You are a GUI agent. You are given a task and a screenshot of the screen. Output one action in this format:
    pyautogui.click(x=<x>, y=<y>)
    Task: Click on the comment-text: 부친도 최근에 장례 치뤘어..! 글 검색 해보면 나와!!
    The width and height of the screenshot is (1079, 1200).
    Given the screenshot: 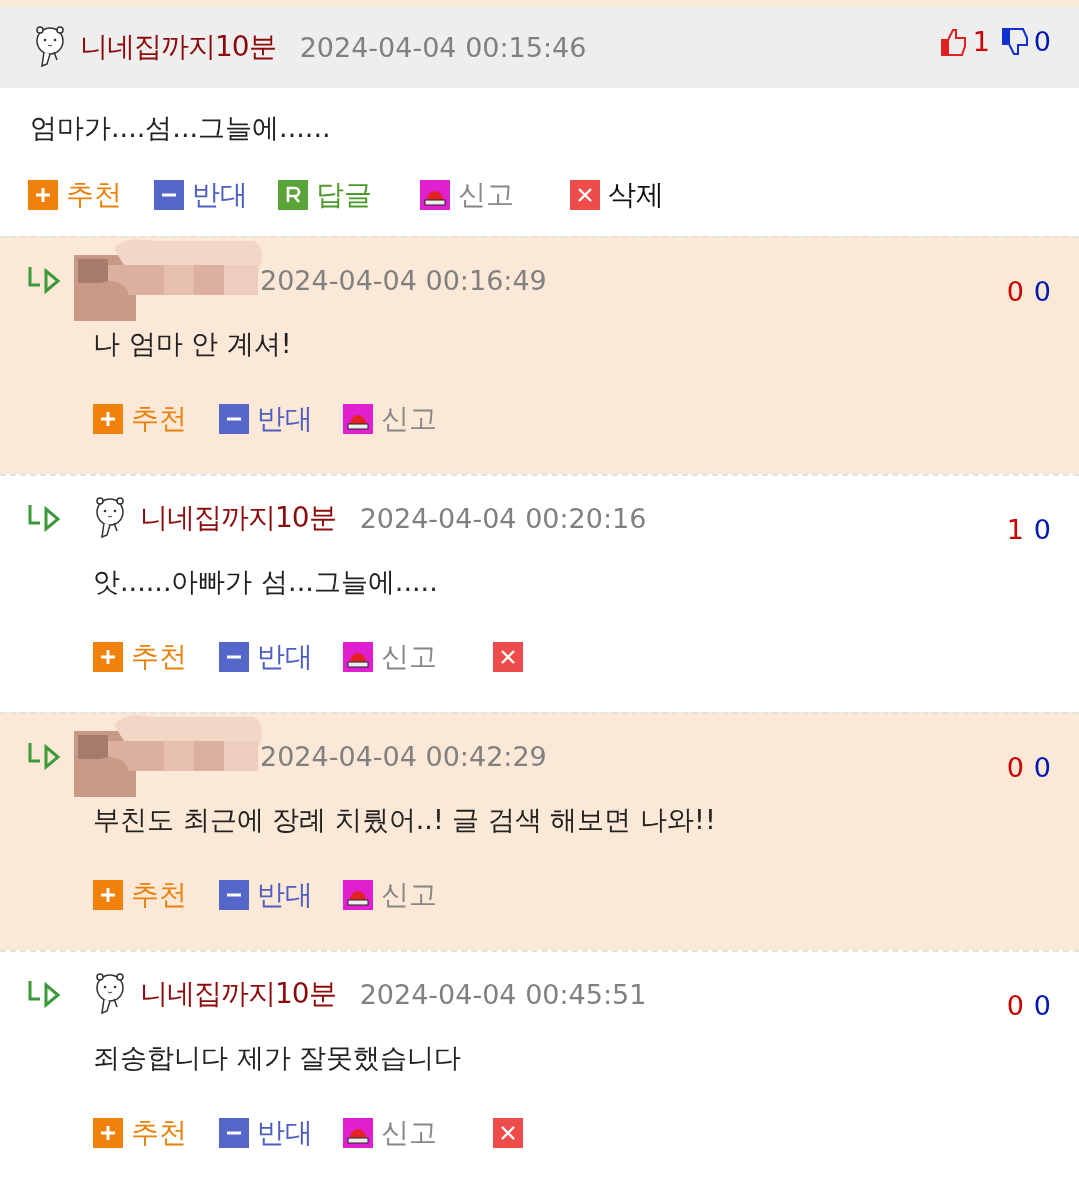 What is the action you would take?
    pyautogui.click(x=405, y=820)
    